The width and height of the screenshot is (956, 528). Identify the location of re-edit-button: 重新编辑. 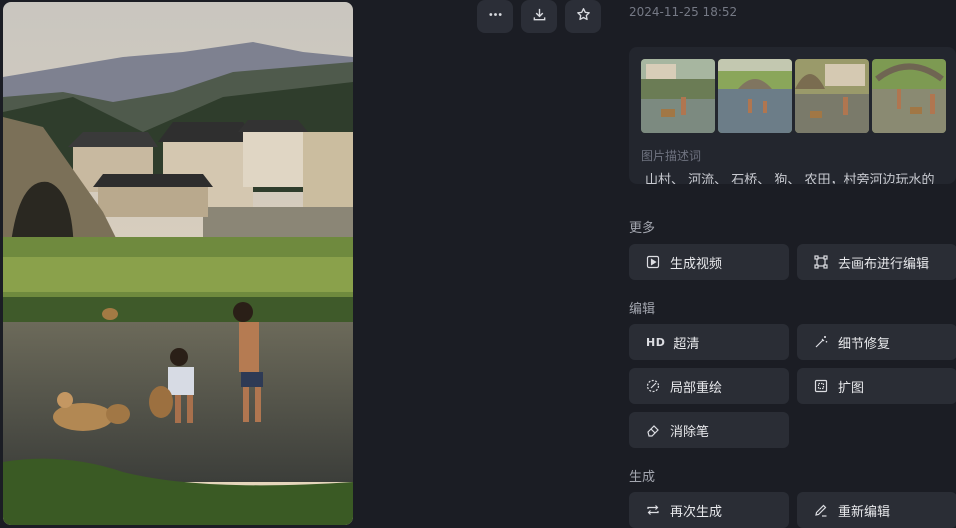
(876, 510).